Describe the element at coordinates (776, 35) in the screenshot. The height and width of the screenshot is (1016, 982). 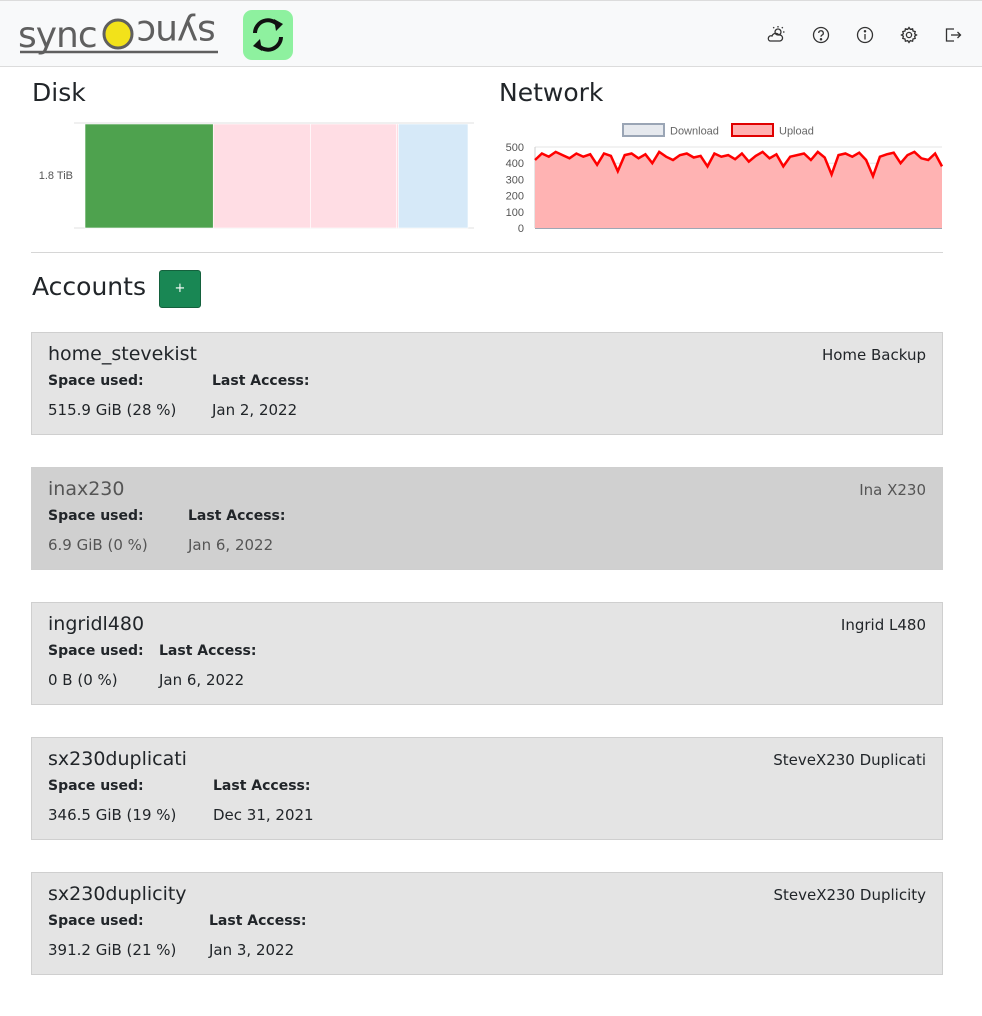
I see `weather-icon` at that location.